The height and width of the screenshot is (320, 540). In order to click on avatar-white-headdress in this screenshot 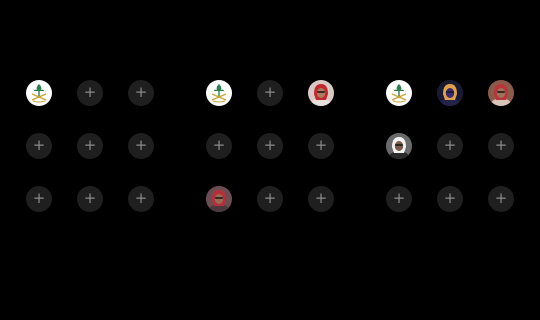, I will do `click(399, 146)`.